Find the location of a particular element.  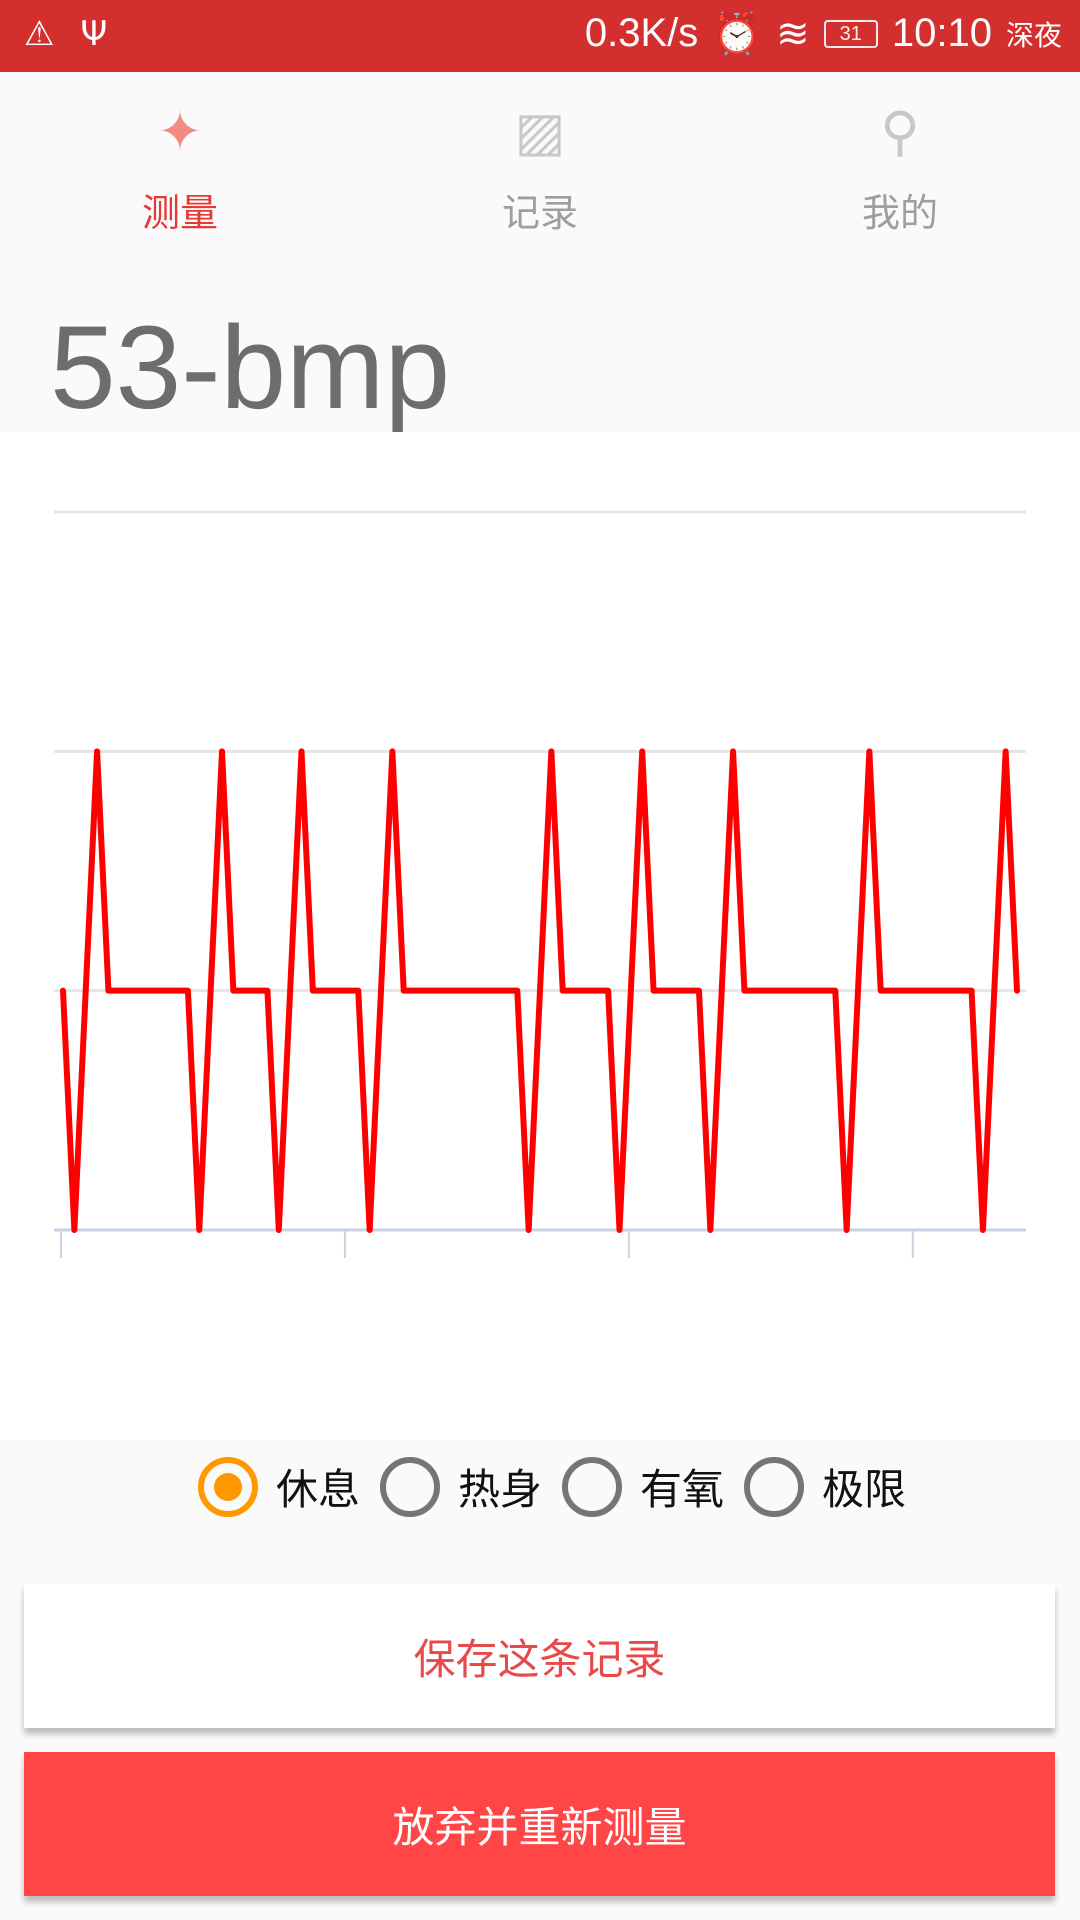

radio-limit: 极限 is located at coordinates (825, 1486).